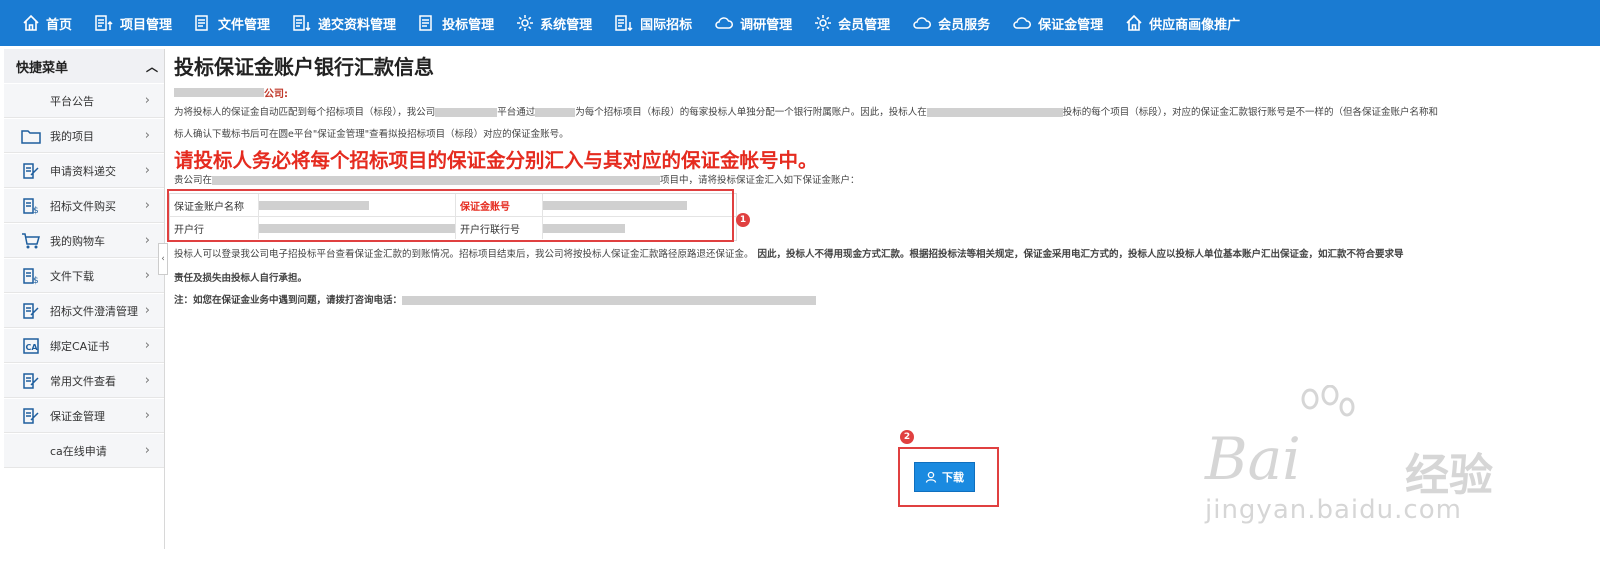  What do you see at coordinates (94, 311) in the screenshot?
I see `sidebar-item-label: 招标文件澄清管理` at bounding box center [94, 311].